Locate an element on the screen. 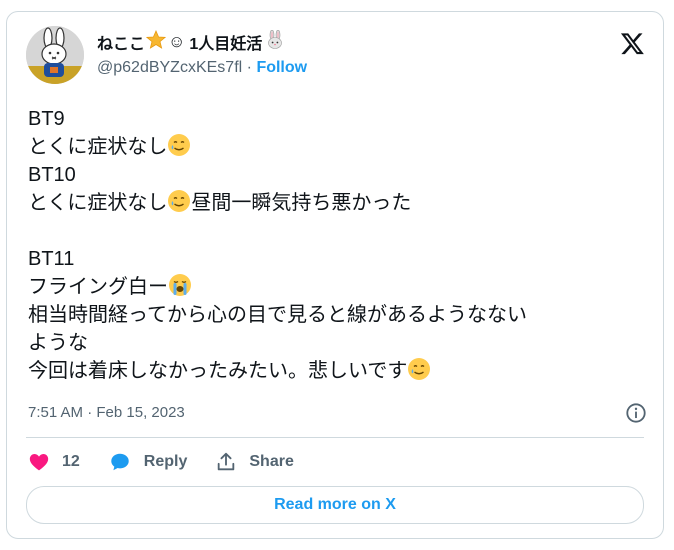 The image size is (674, 550). author-name-suffix: 1人目妊活 is located at coordinates (226, 44).